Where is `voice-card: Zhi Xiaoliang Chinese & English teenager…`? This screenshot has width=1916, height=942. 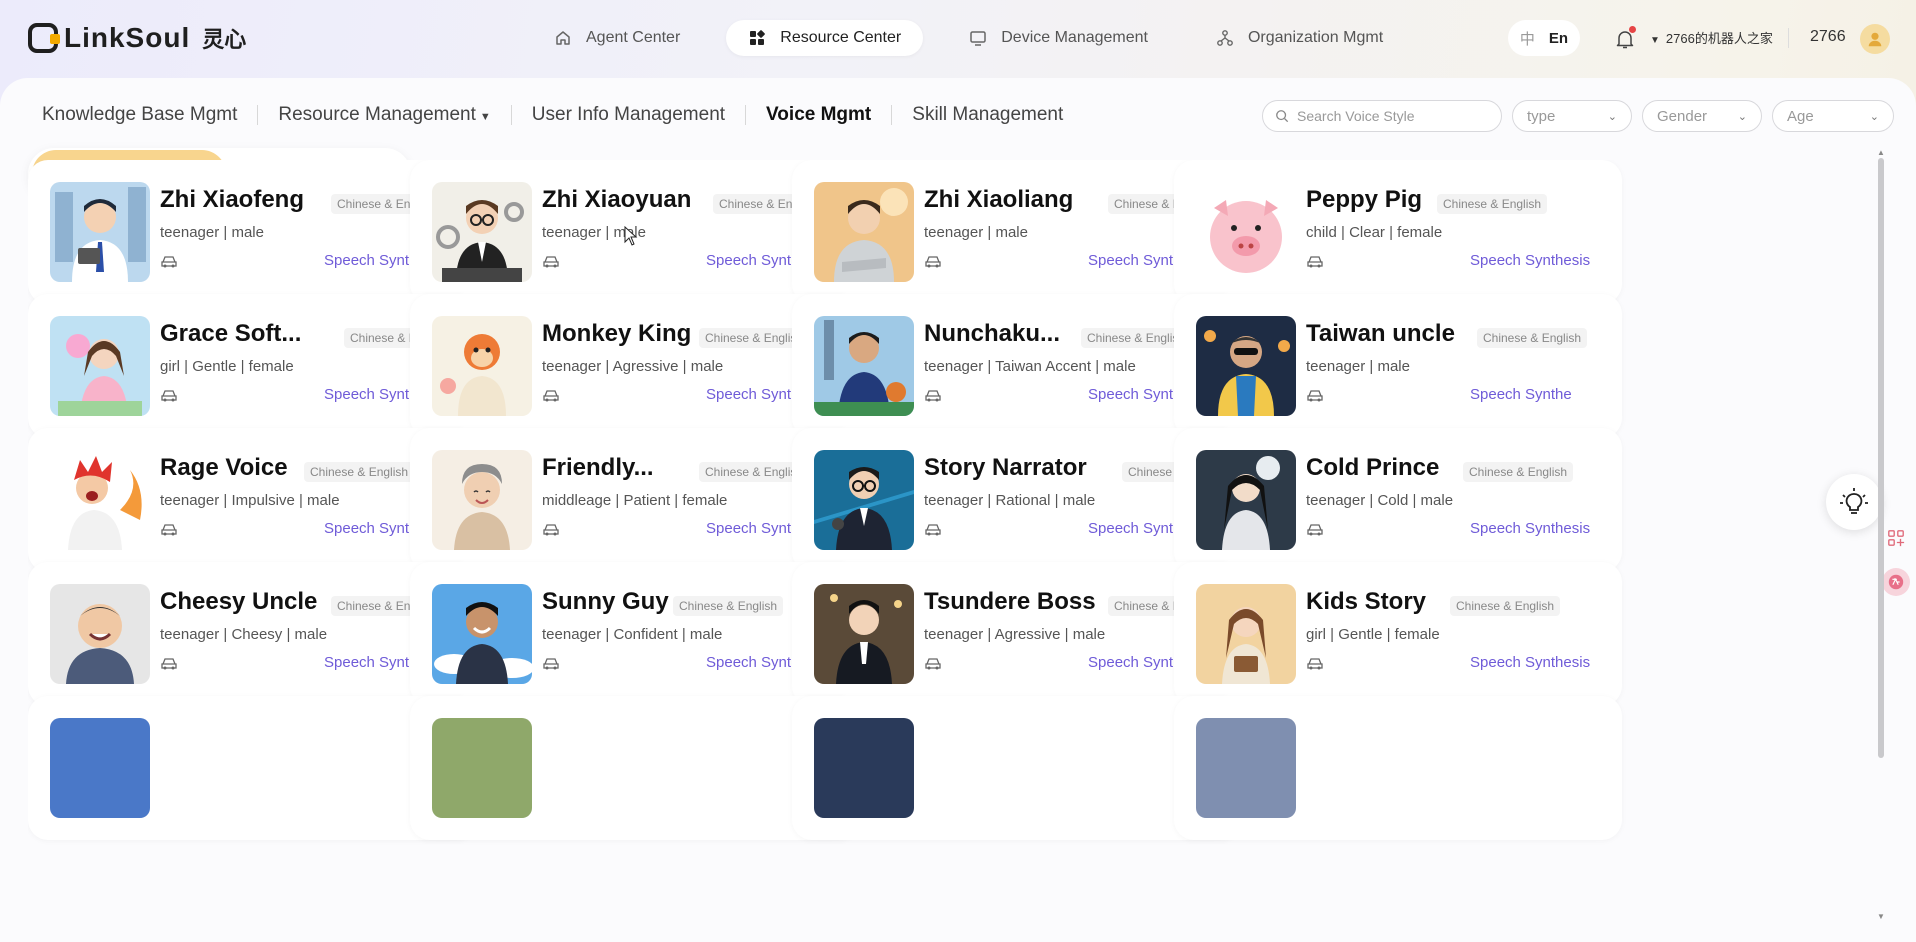 voice-card: Zhi Xiaoliang Chinese & English teenager… is located at coordinates (1016, 232).